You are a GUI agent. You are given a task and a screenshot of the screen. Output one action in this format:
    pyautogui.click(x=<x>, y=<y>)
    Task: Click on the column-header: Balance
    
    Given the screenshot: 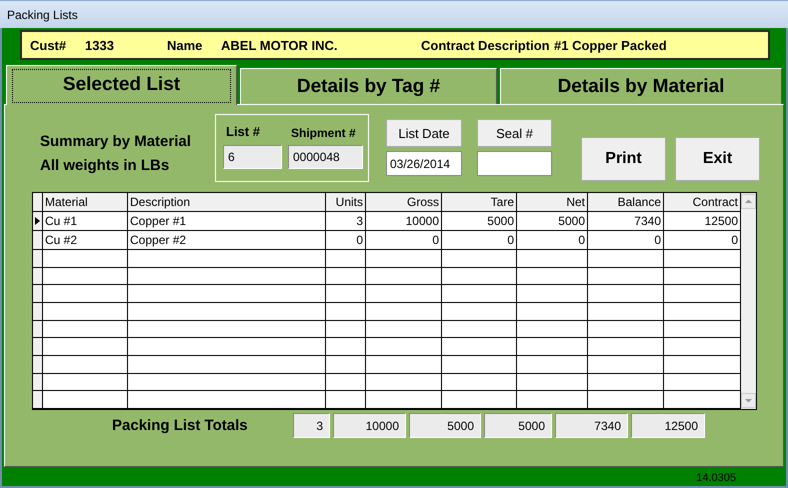 What is the action you would take?
    pyautogui.click(x=626, y=202)
    